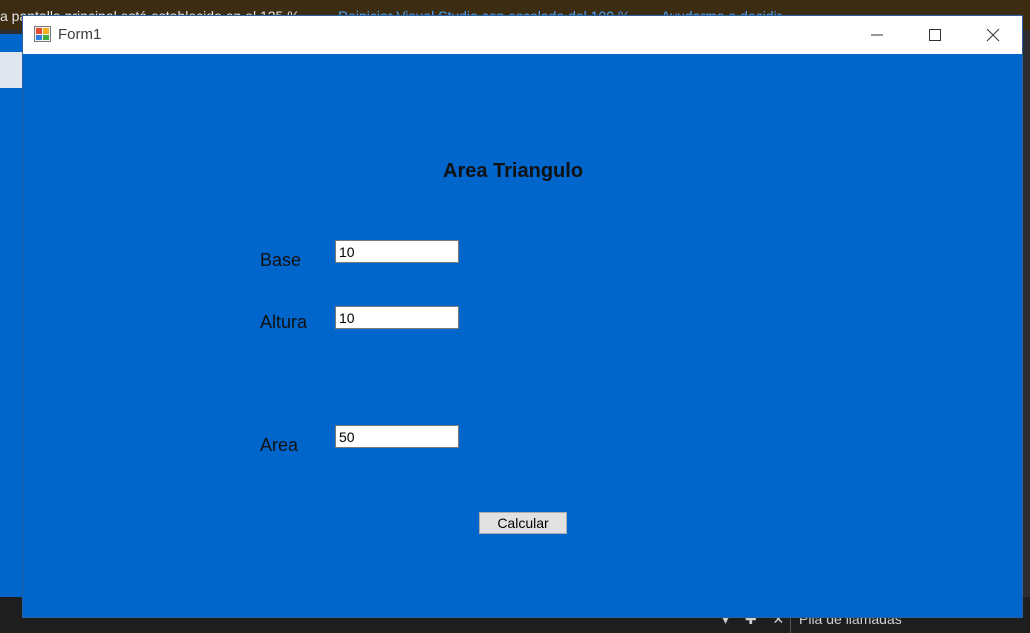  What do you see at coordinates (397, 317) in the screenshot?
I see `altura-input` at bounding box center [397, 317].